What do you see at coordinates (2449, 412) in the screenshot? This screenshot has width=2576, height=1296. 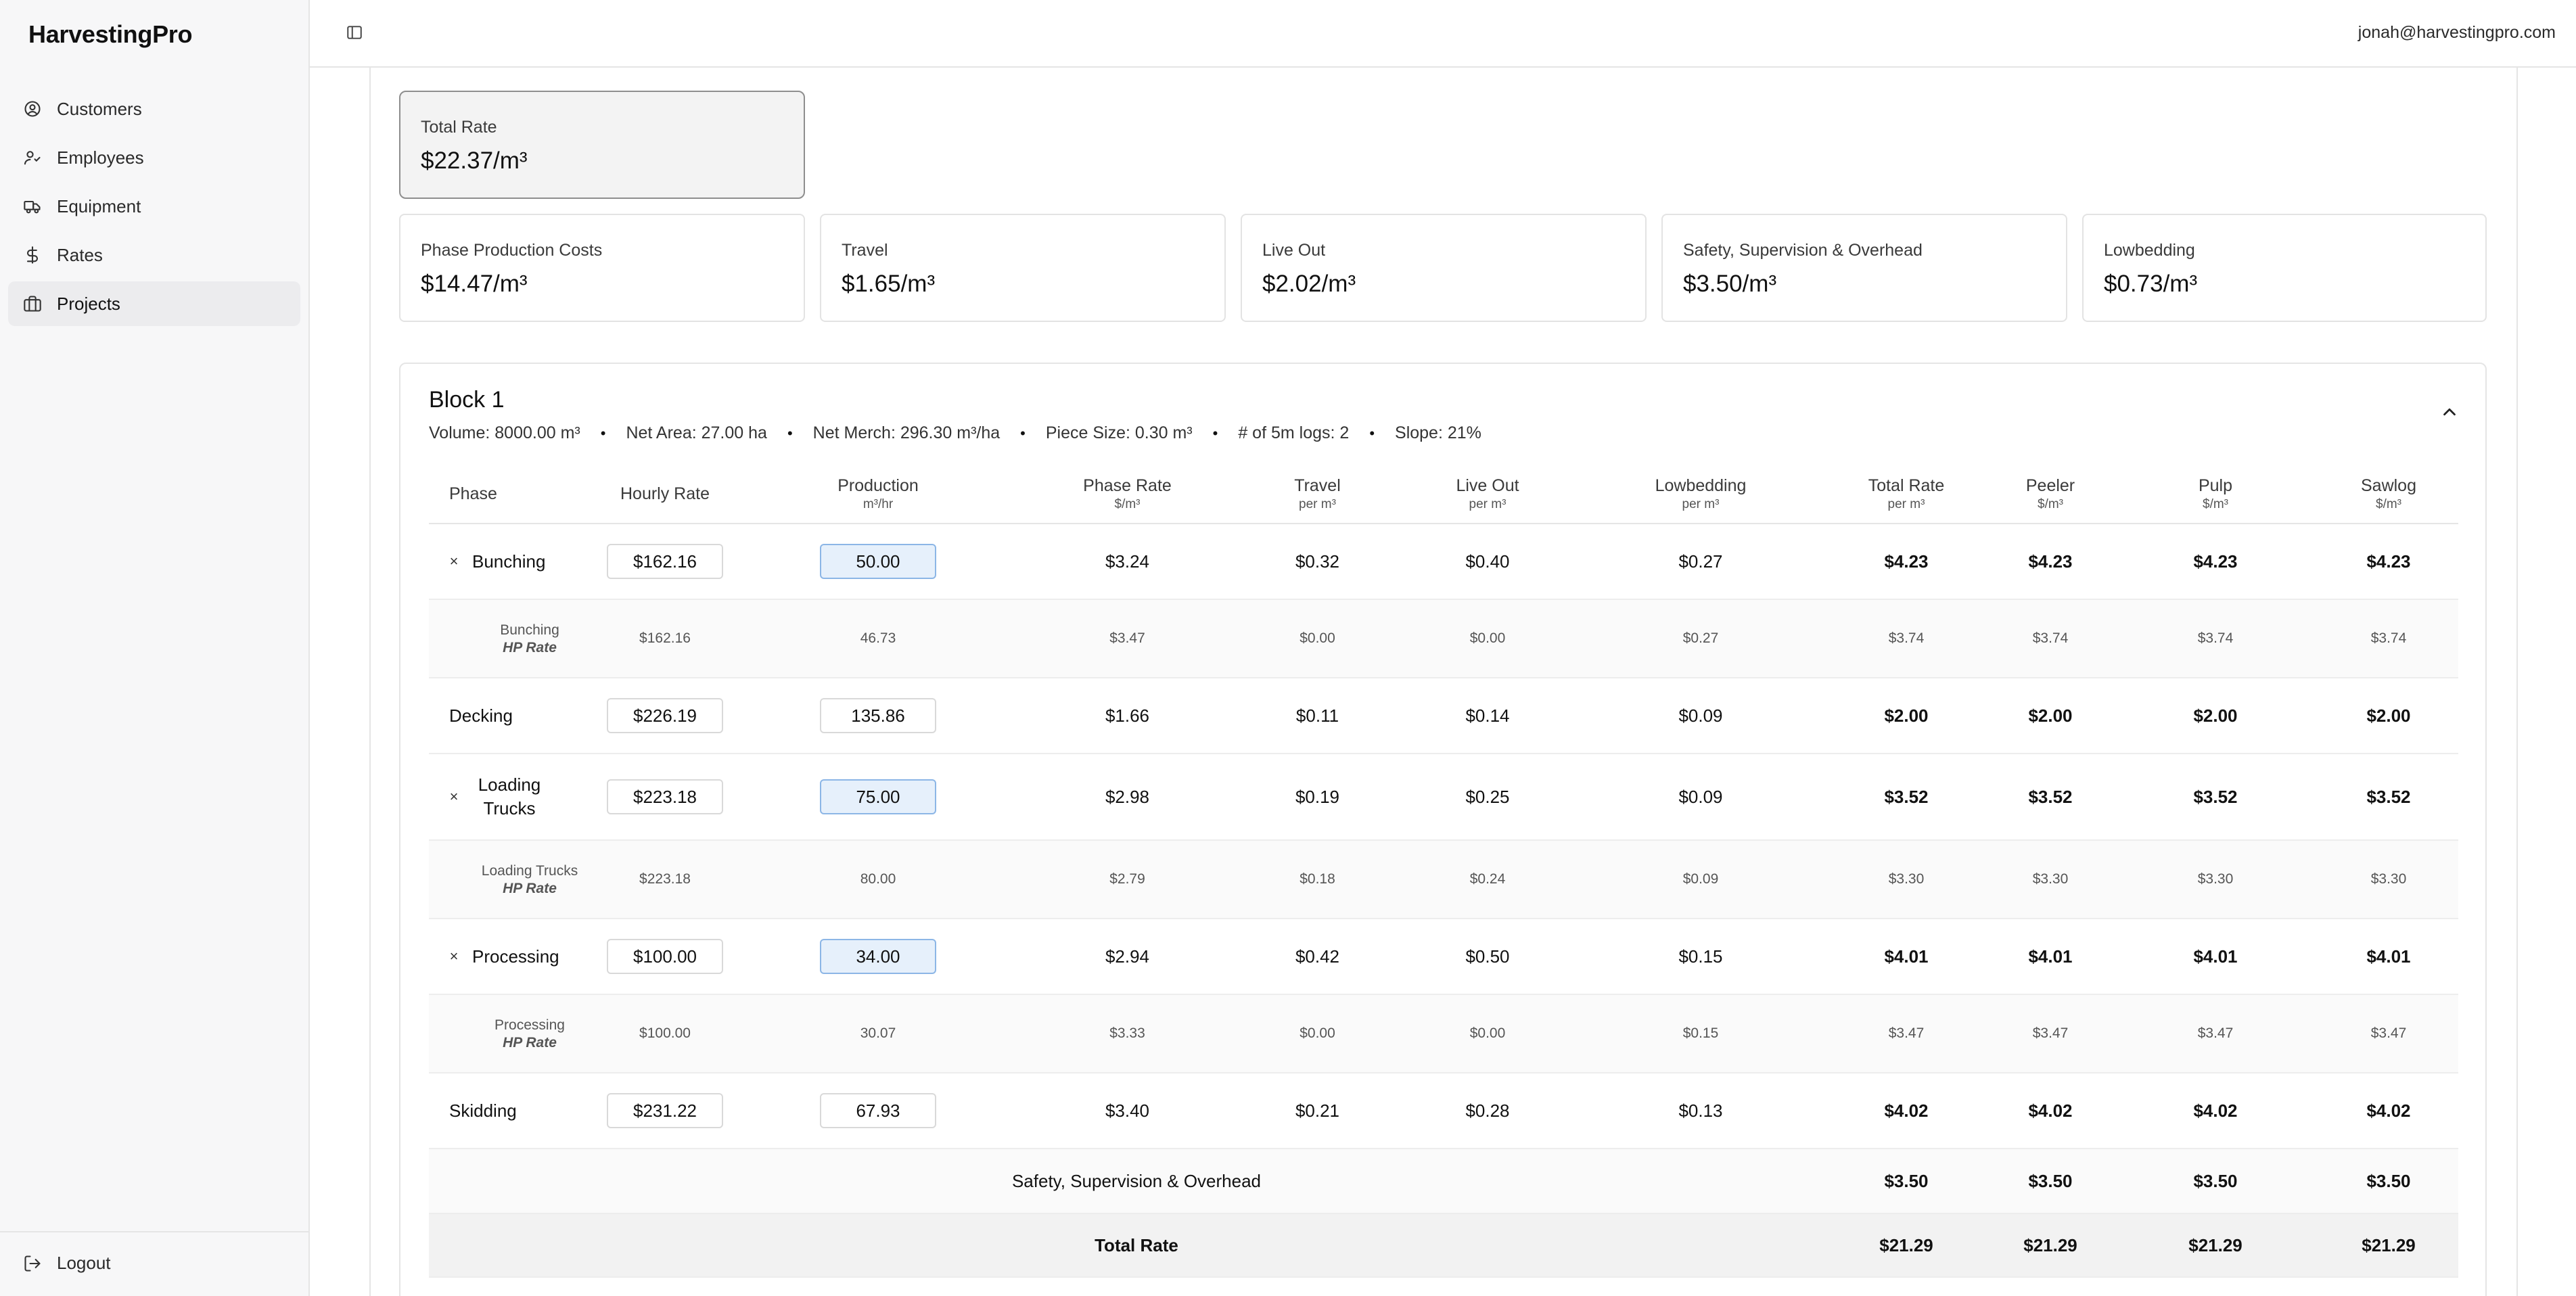 I see `chevron-up-icon` at bounding box center [2449, 412].